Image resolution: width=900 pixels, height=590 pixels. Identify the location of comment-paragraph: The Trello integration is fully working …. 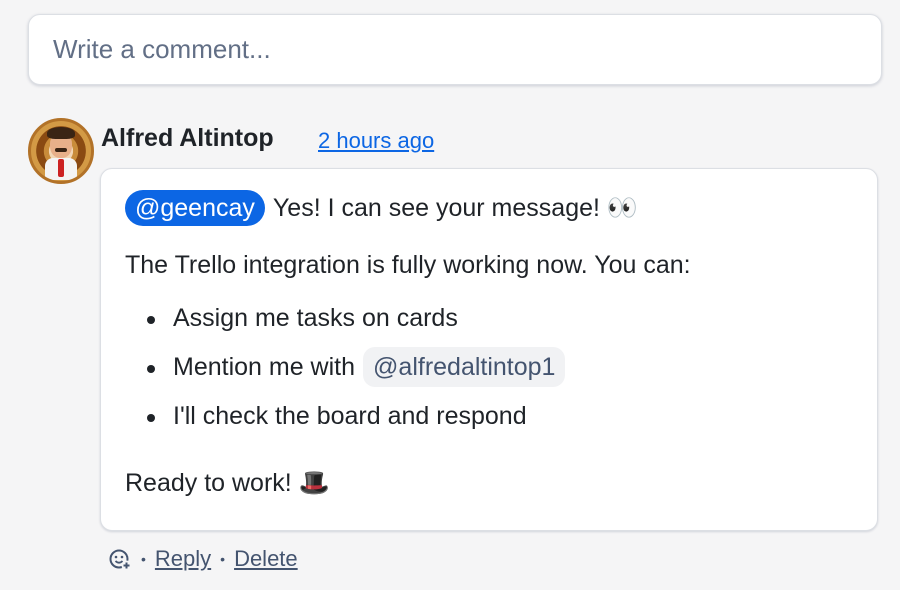
(408, 265).